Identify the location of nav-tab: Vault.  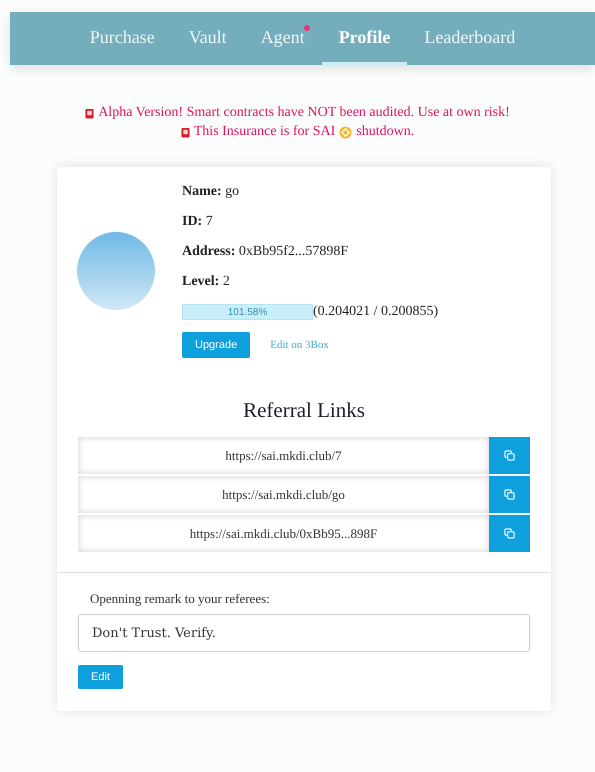
(208, 38).